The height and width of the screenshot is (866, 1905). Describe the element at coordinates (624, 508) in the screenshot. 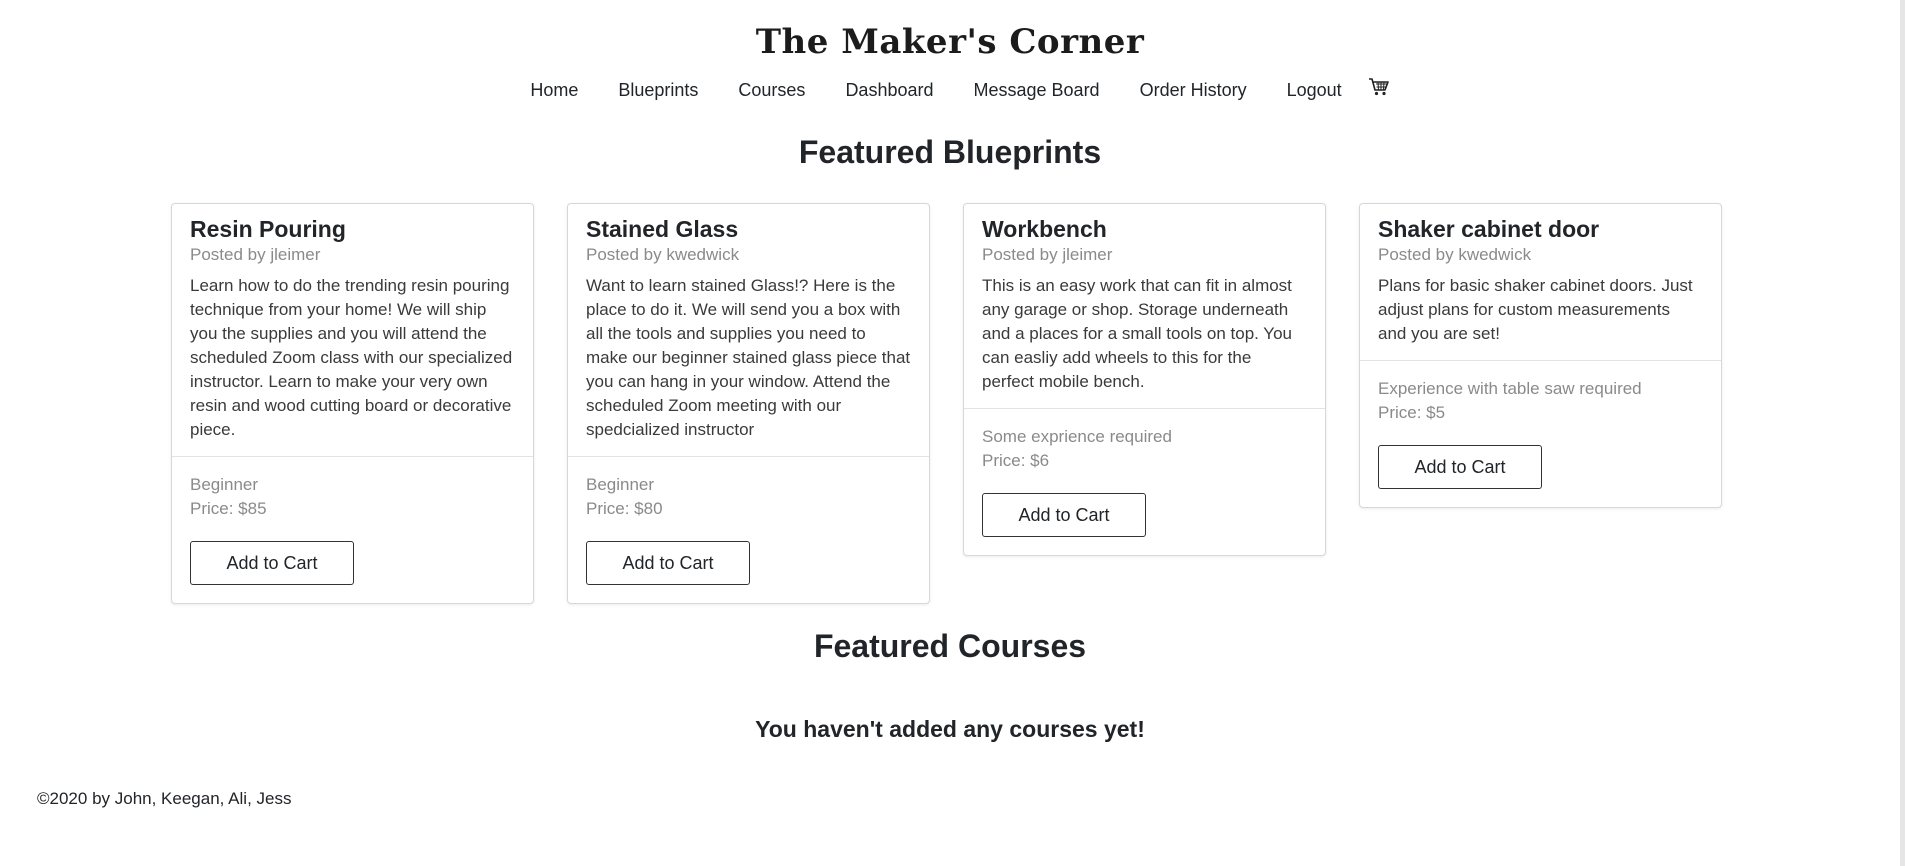

I see `card-price: Price: $80` at that location.